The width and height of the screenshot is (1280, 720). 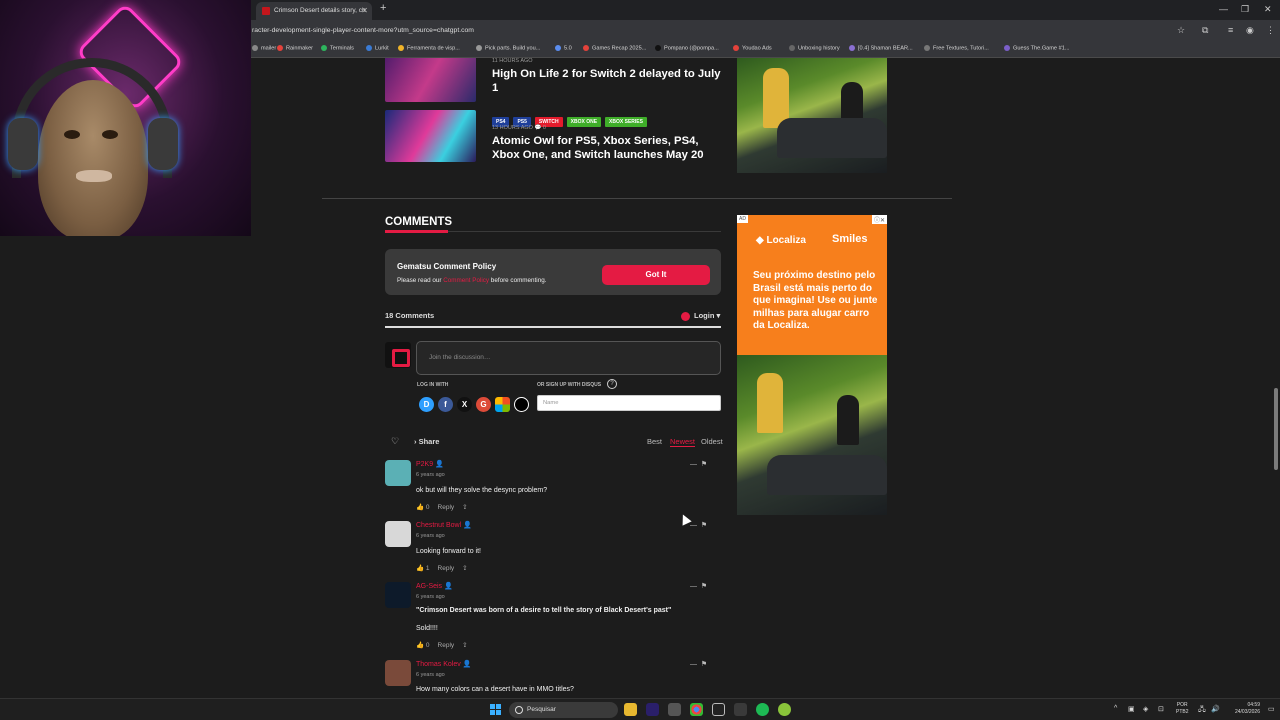 What do you see at coordinates (1271, 709) in the screenshot?
I see `notifications-icon: ▭` at bounding box center [1271, 709].